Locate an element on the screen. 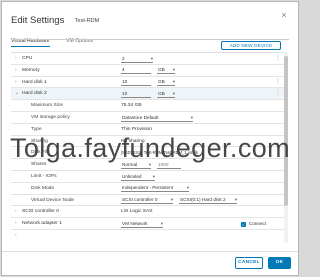 The width and height of the screenshot is (320, 277). scsi-controller-label: SCSI controller 0 is located at coordinates (40, 212).